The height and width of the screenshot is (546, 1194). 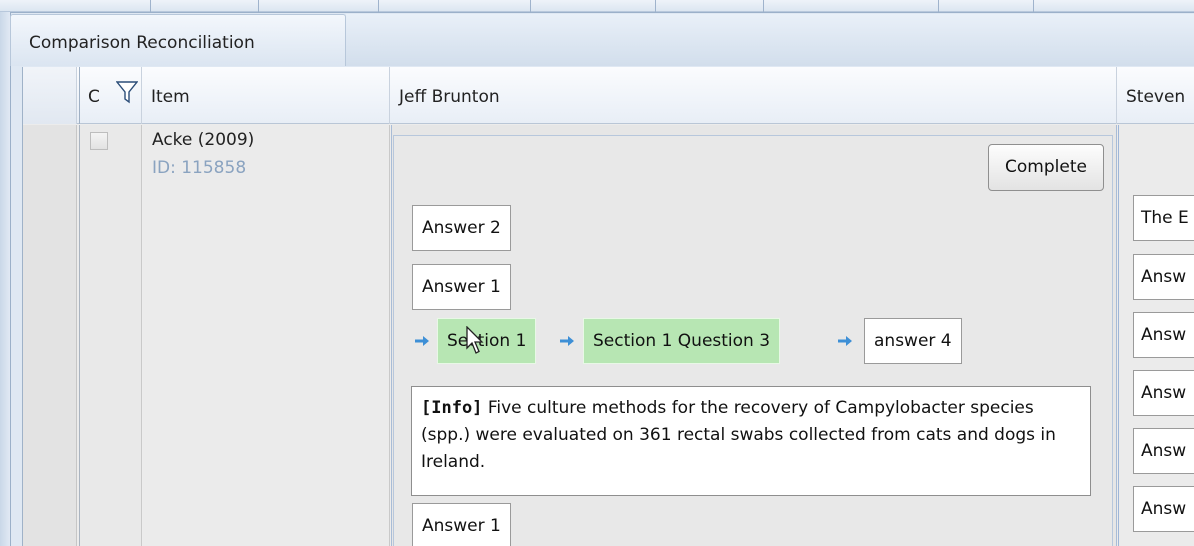 I want to click on window-tab-strip, so click(x=770, y=40).